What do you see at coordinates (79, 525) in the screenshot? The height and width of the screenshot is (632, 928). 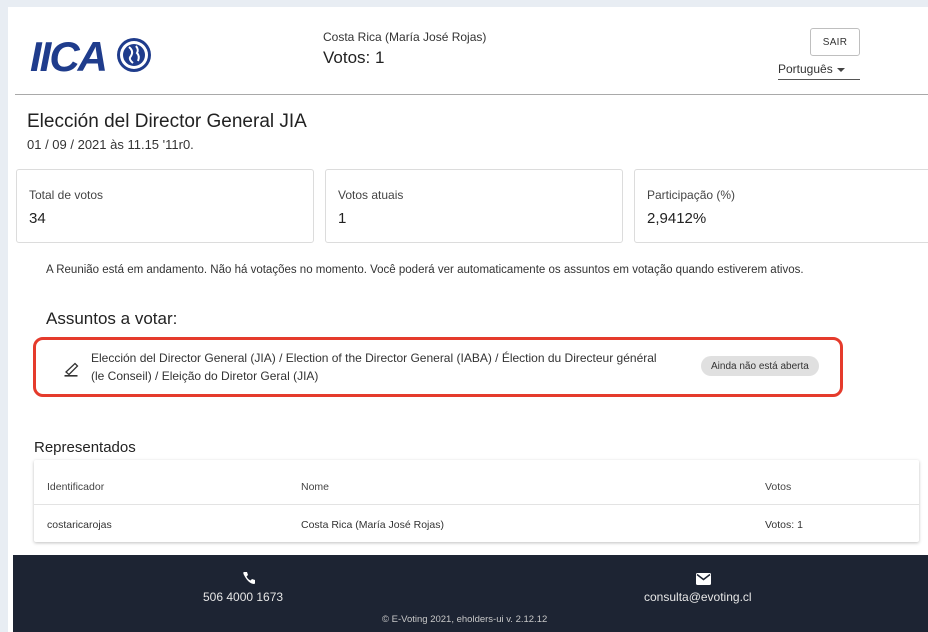 I see `cell-identifier: costaricarojas` at bounding box center [79, 525].